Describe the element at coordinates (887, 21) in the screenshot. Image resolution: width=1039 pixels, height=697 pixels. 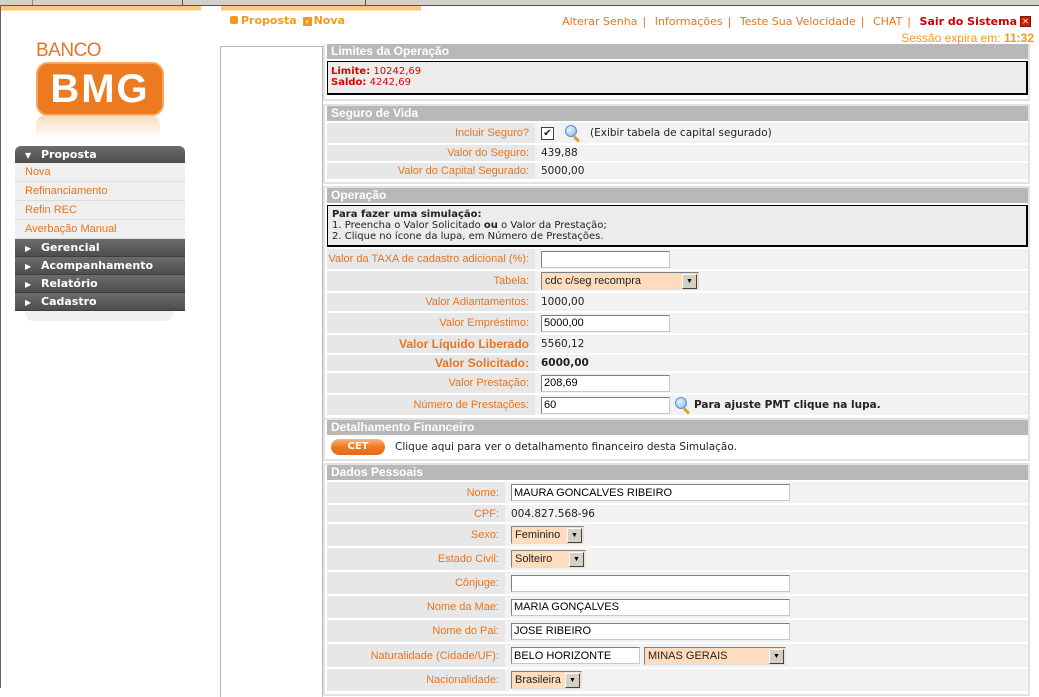
I see `chat-link: CHAT` at that location.